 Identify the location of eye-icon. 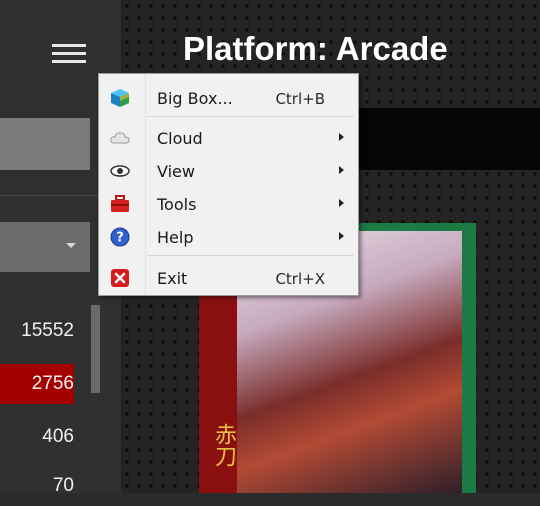
(120, 171).